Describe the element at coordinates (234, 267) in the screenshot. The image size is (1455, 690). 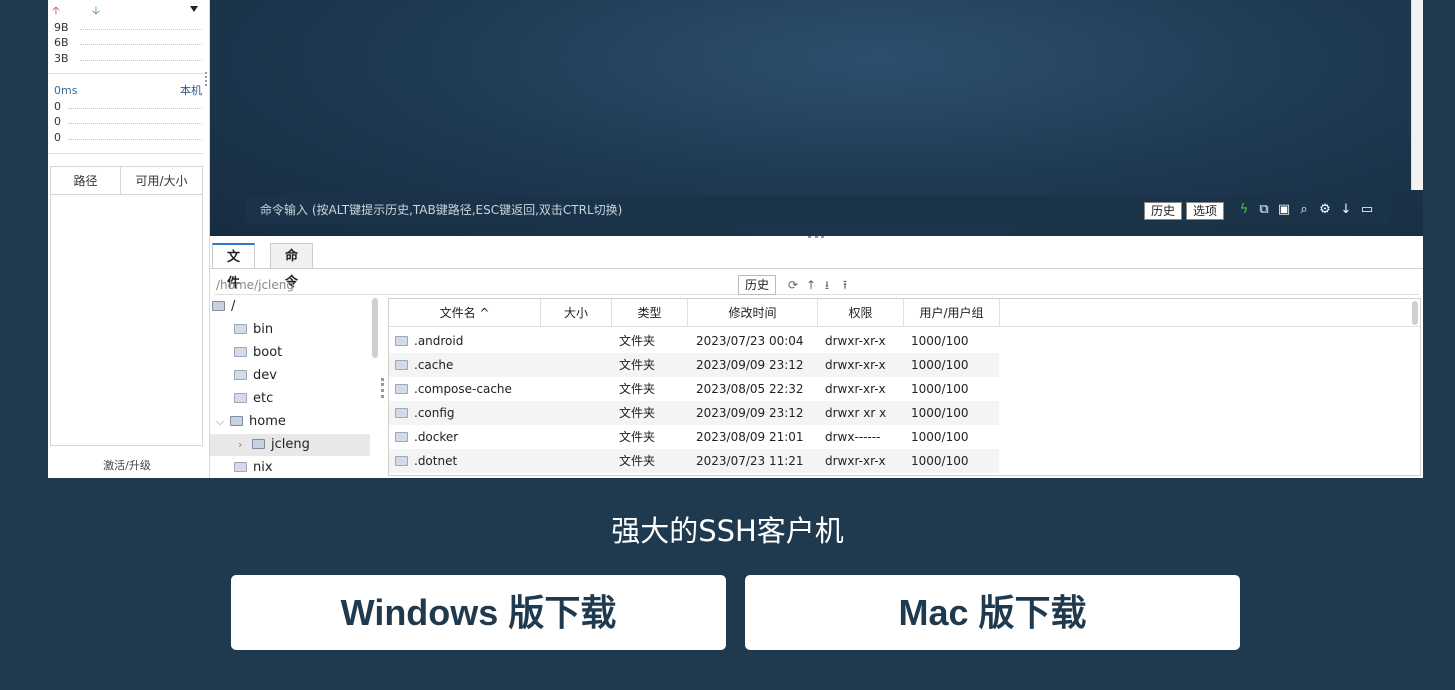
I see `tab-files: 文件` at that location.